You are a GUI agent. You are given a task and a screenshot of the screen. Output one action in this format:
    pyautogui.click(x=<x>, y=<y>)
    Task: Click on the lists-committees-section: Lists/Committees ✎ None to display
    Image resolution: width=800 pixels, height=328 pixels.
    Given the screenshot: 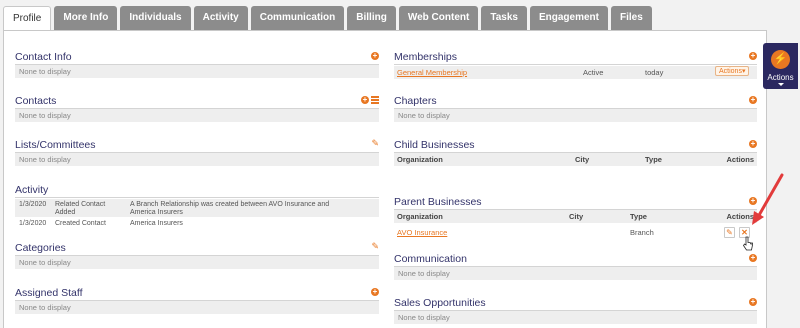 What is the action you would take?
    pyautogui.click(x=197, y=154)
    